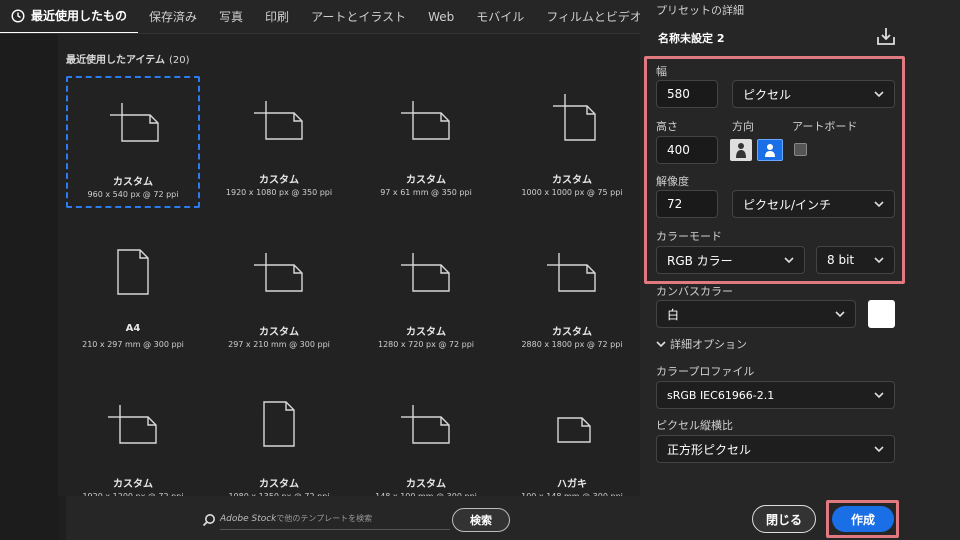 This screenshot has height=540, width=960. I want to click on search-icon, so click(208, 520).